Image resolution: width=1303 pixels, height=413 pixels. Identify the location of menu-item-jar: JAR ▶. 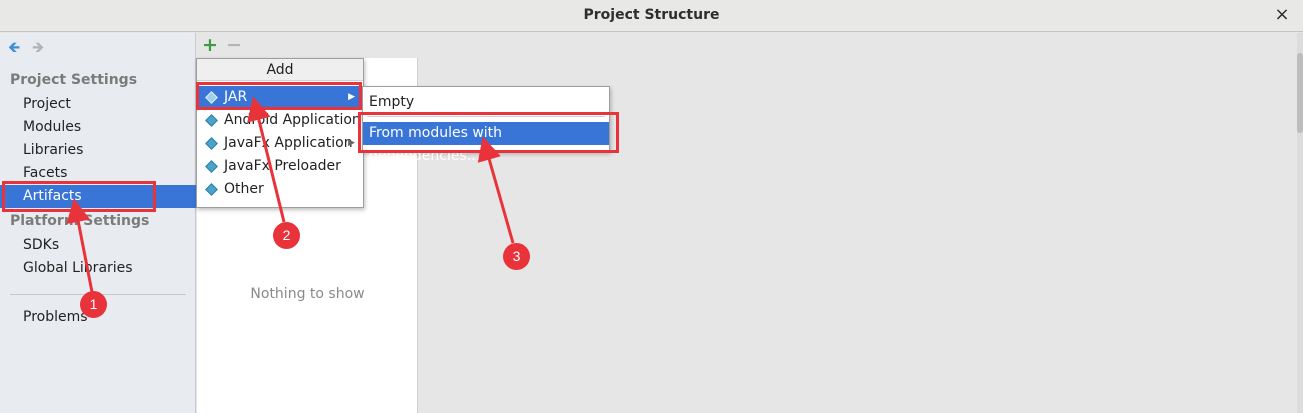
(280, 97).